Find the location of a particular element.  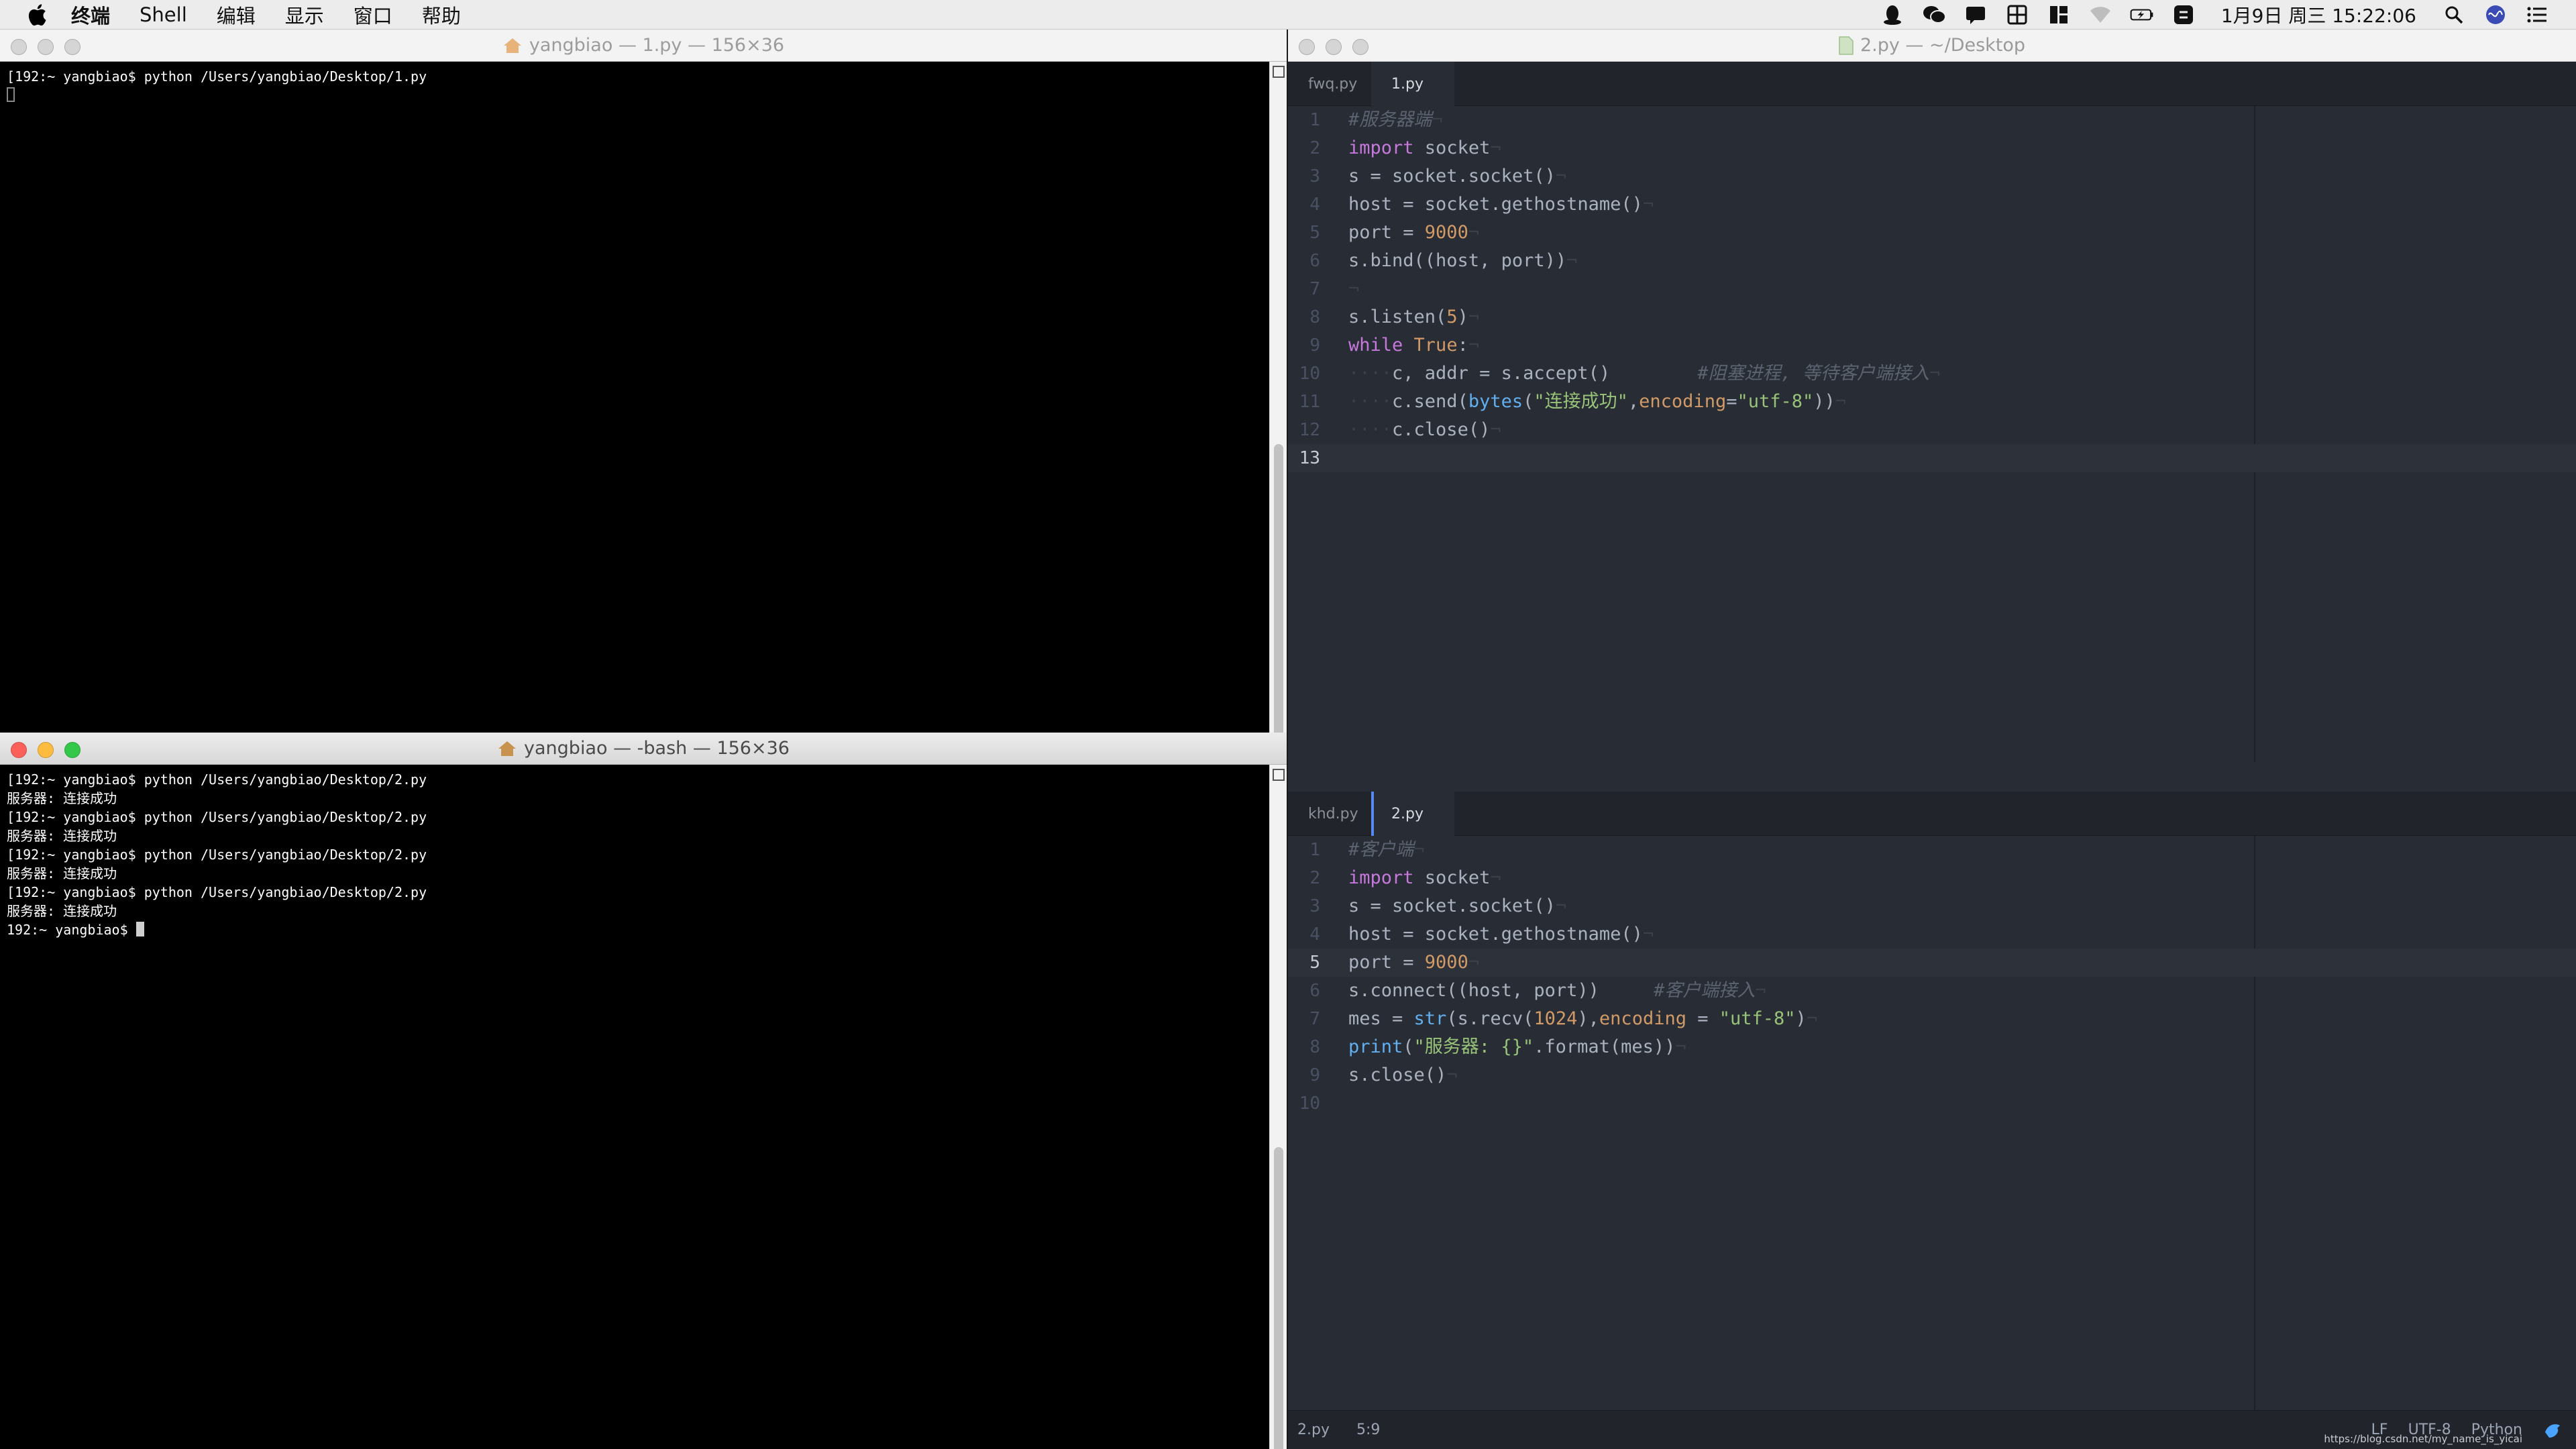

line-number: 2 is located at coordinates (1314, 878).